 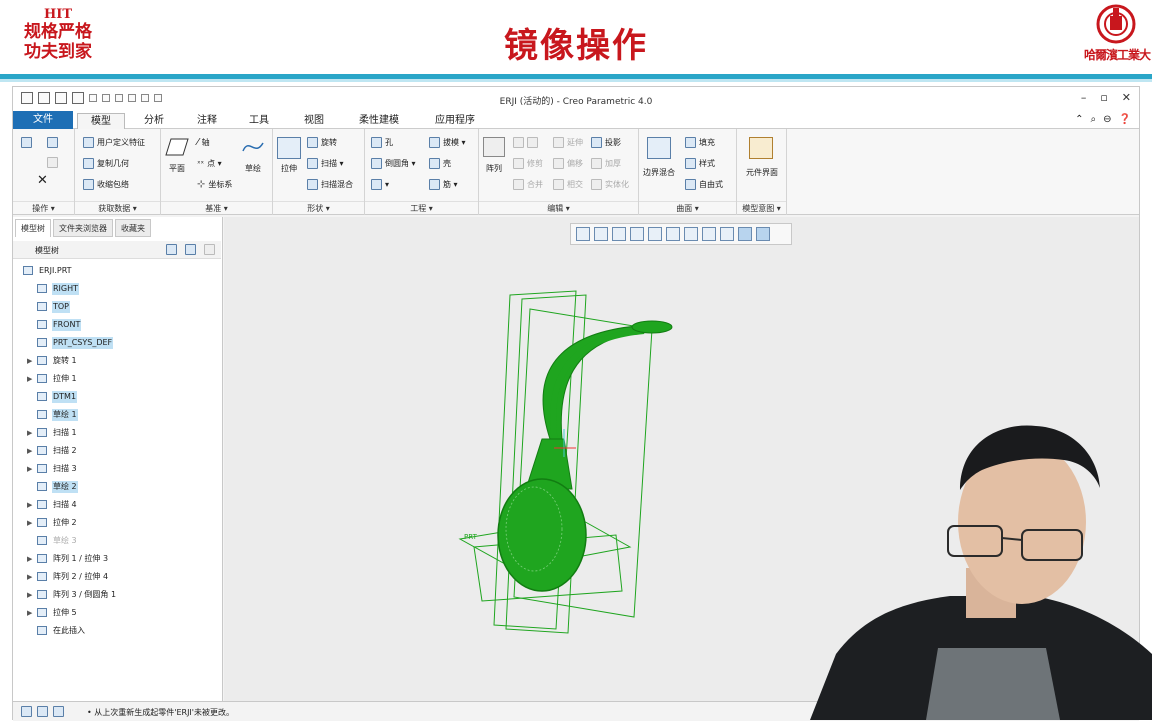 What do you see at coordinates (583, 234) in the screenshot?
I see `refit-icon` at bounding box center [583, 234].